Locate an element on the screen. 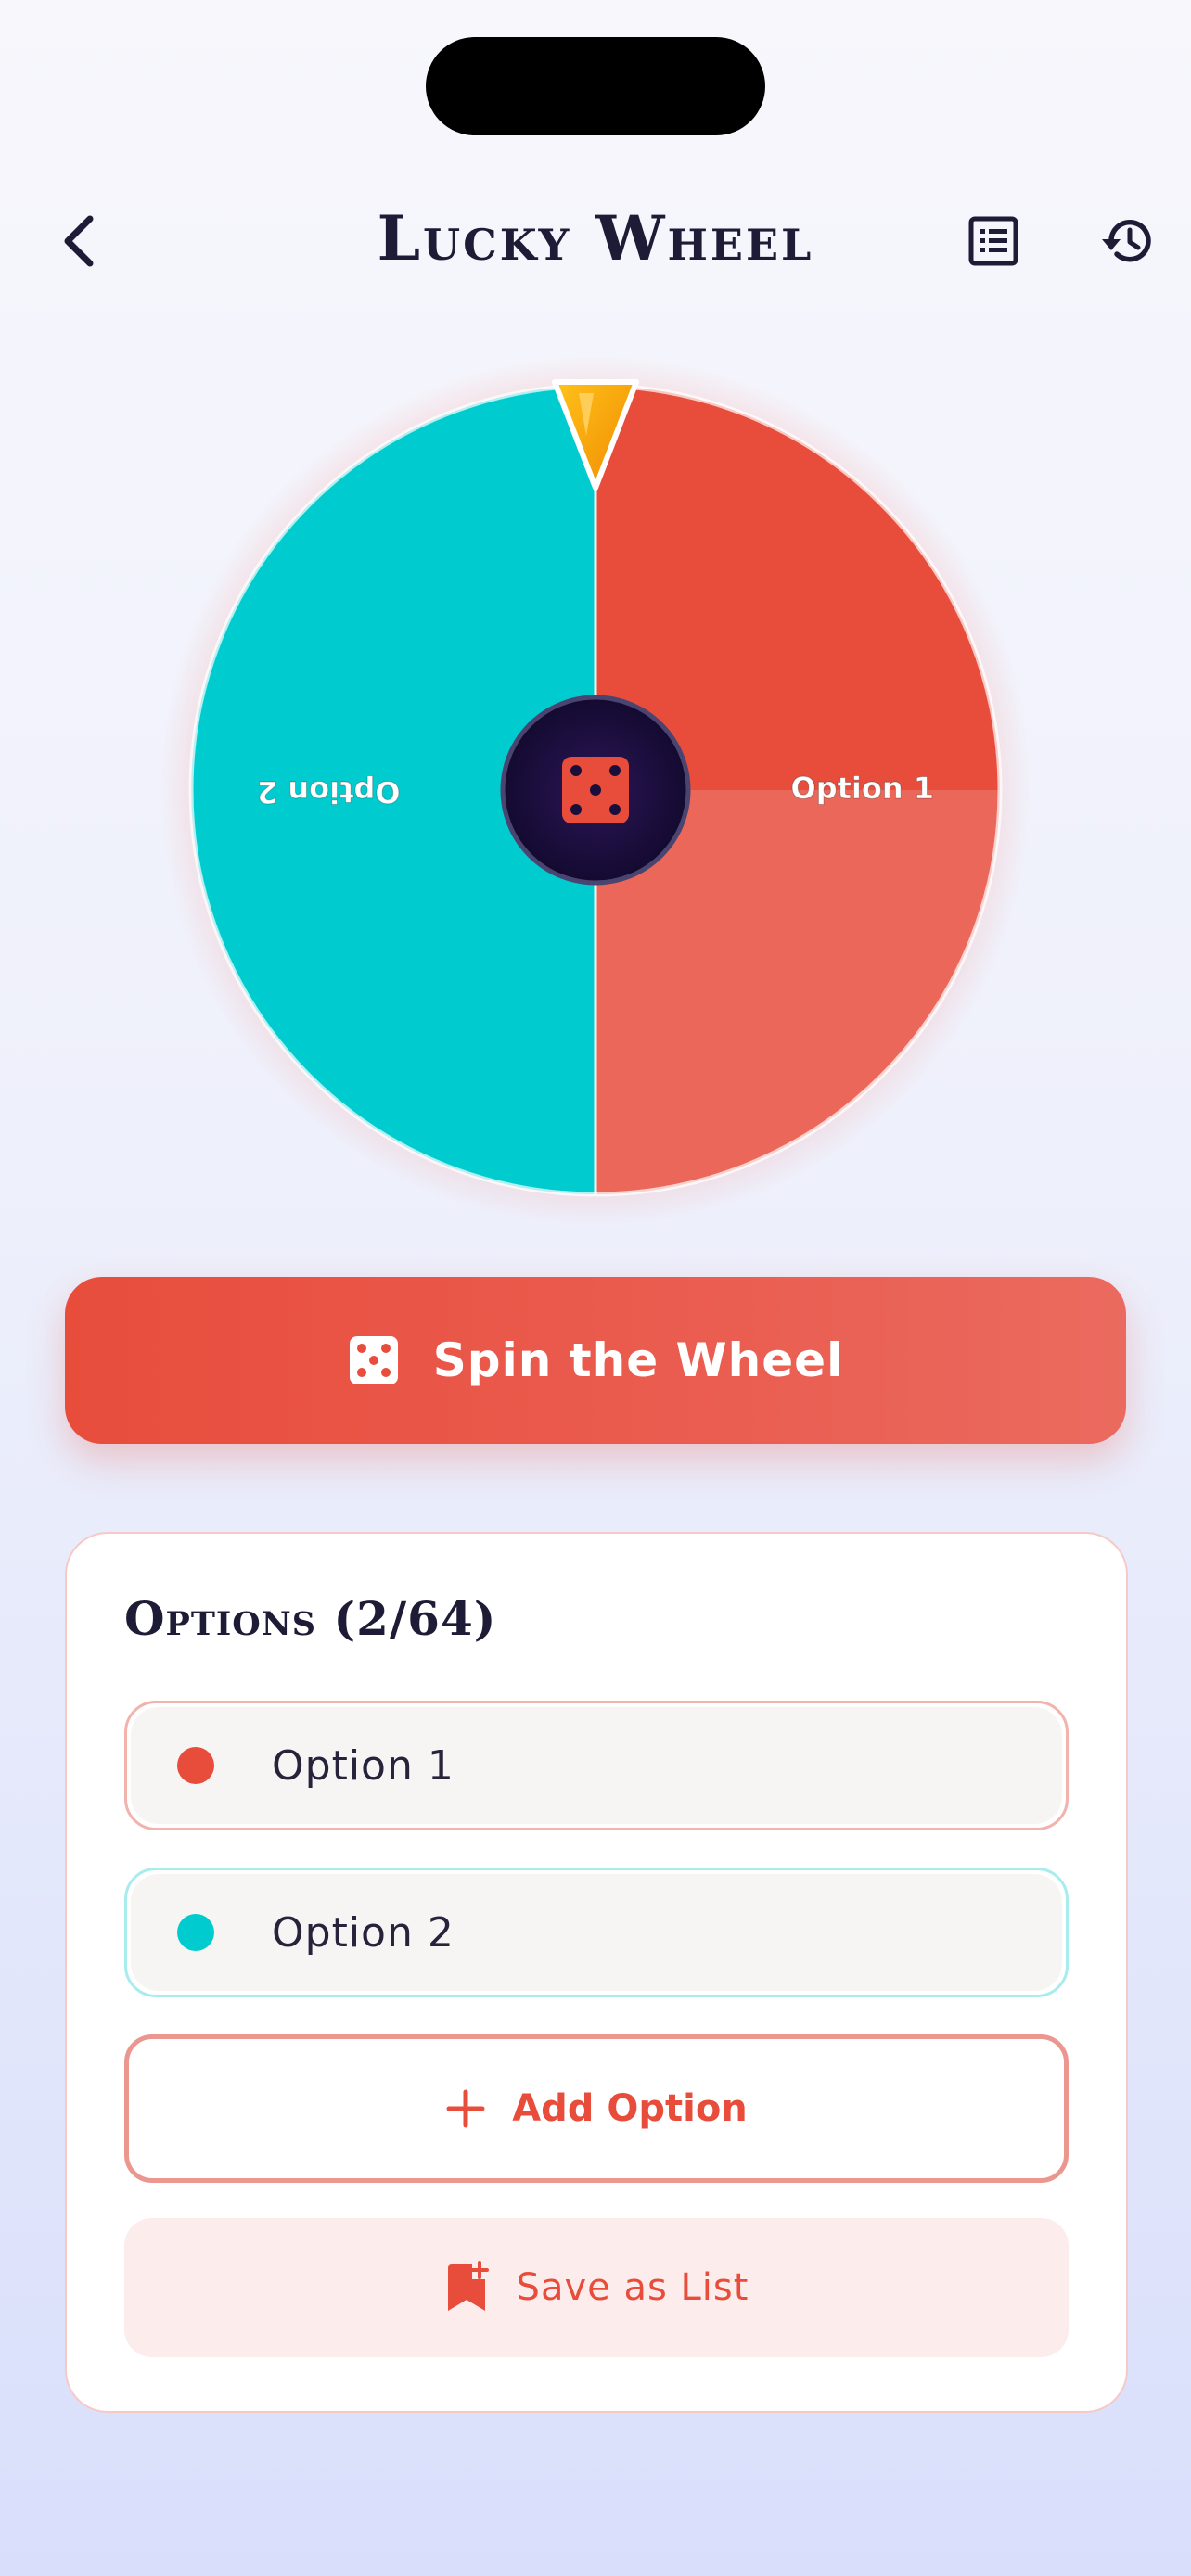 Image resolution: width=1191 pixels, height=2576 pixels. option-label: Option 2 is located at coordinates (363, 1932).